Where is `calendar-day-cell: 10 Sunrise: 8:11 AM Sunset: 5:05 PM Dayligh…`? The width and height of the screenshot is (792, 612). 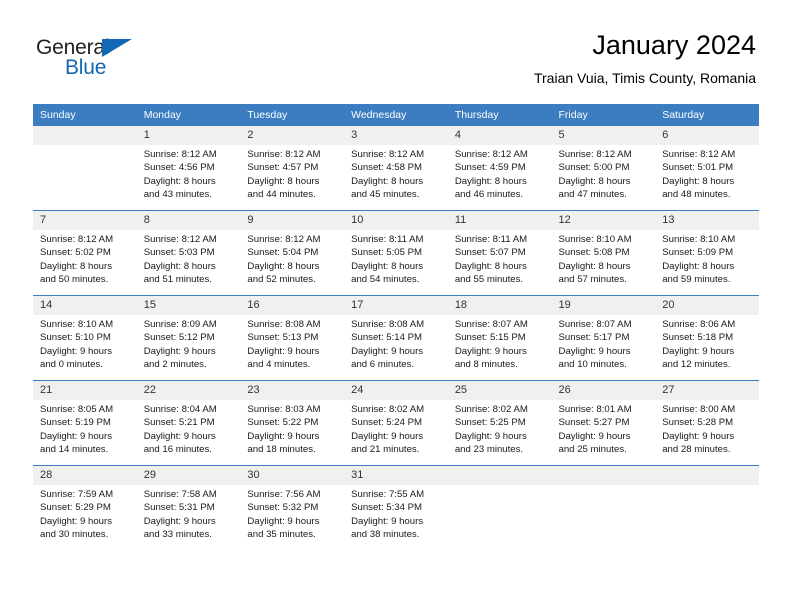 calendar-day-cell: 10 Sunrise: 8:11 AM Sunset: 5:05 PM Dayligh… is located at coordinates (396, 253).